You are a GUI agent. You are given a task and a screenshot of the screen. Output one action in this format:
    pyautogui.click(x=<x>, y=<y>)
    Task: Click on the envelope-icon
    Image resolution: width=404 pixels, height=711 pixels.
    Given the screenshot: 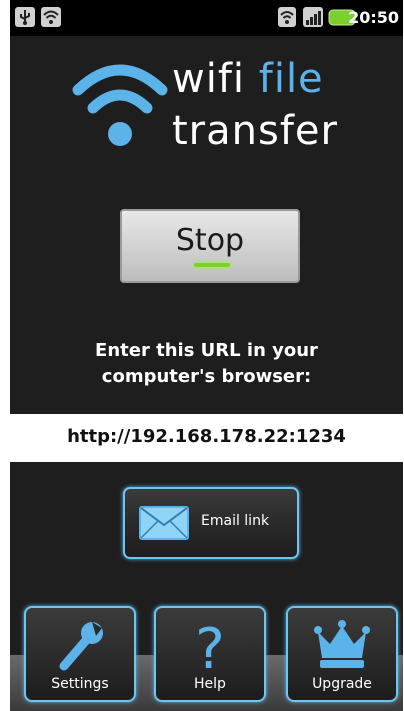 What is the action you would take?
    pyautogui.click(x=164, y=523)
    